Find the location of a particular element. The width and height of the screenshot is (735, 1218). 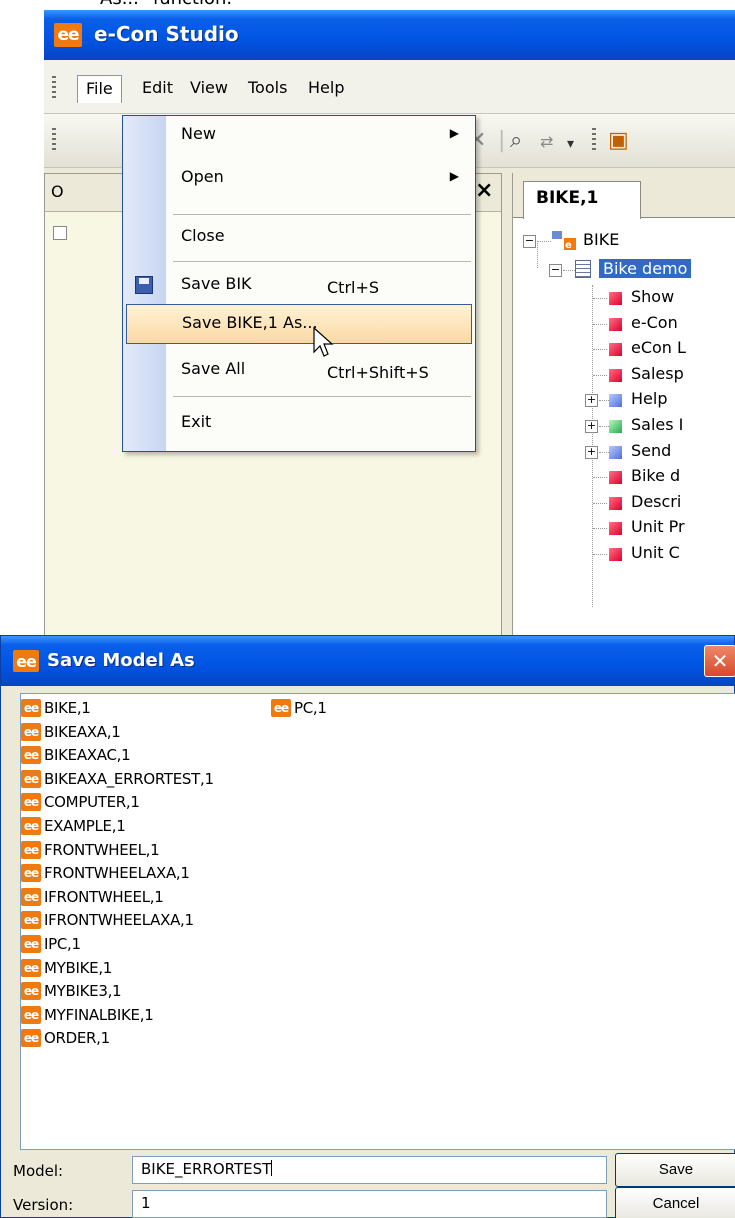

tree-node-label: Unit Pr is located at coordinates (658, 527).